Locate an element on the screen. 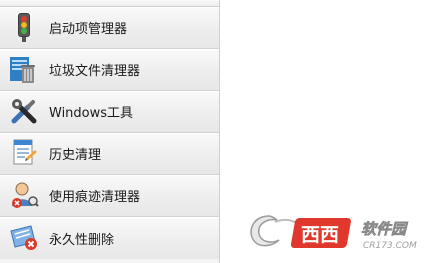  menu-item-usage-trace-cleaner: 使用痕迹清理器 is located at coordinates (109, 196).